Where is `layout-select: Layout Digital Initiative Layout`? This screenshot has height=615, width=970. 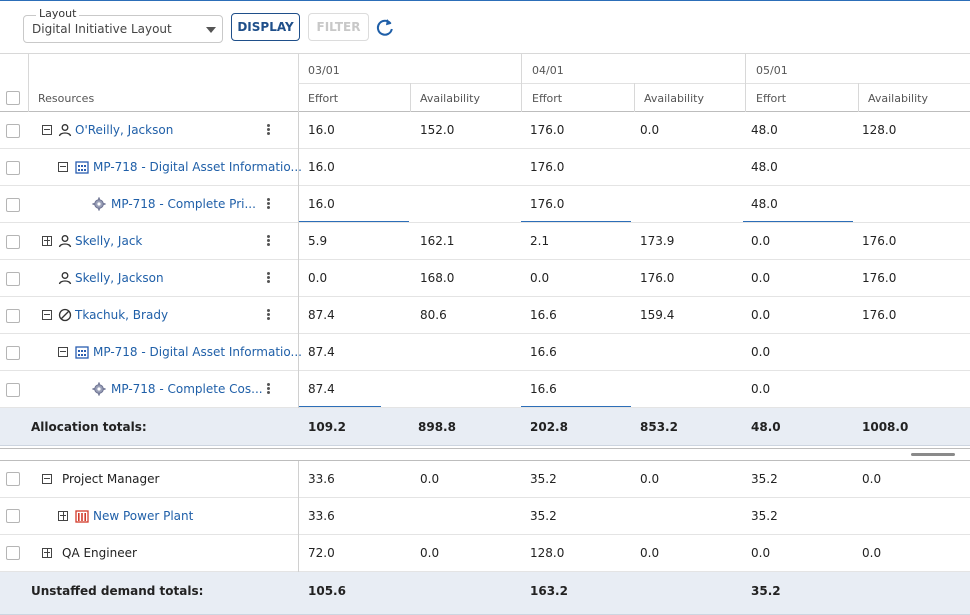 layout-select: Layout Digital Initiative Layout is located at coordinates (123, 25).